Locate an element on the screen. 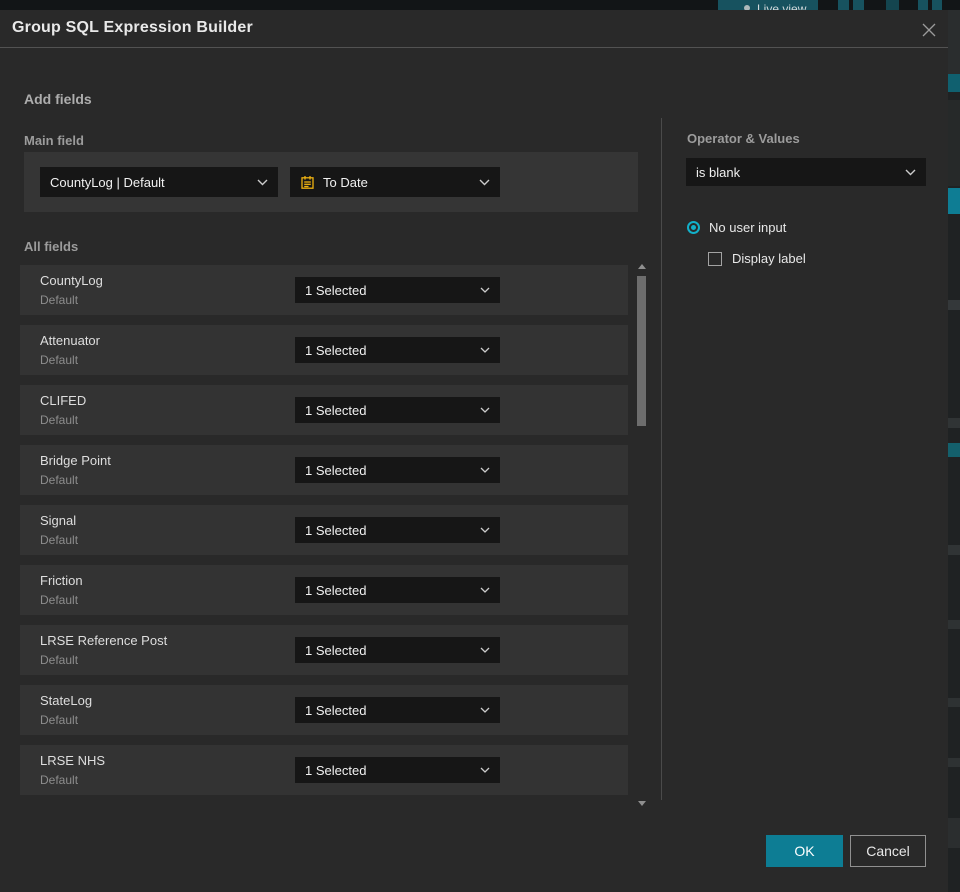 This screenshot has width=960, height=892. field-row-statelog: StateLog Default 1 Selected is located at coordinates (324, 710).